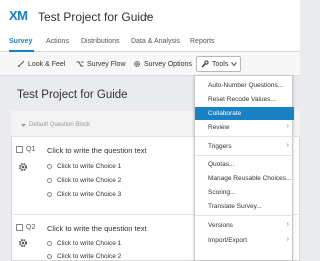 This screenshot has width=320, height=261. What do you see at coordinates (168, 64) in the screenshot?
I see `survey-options-label: Survey Options` at bounding box center [168, 64].